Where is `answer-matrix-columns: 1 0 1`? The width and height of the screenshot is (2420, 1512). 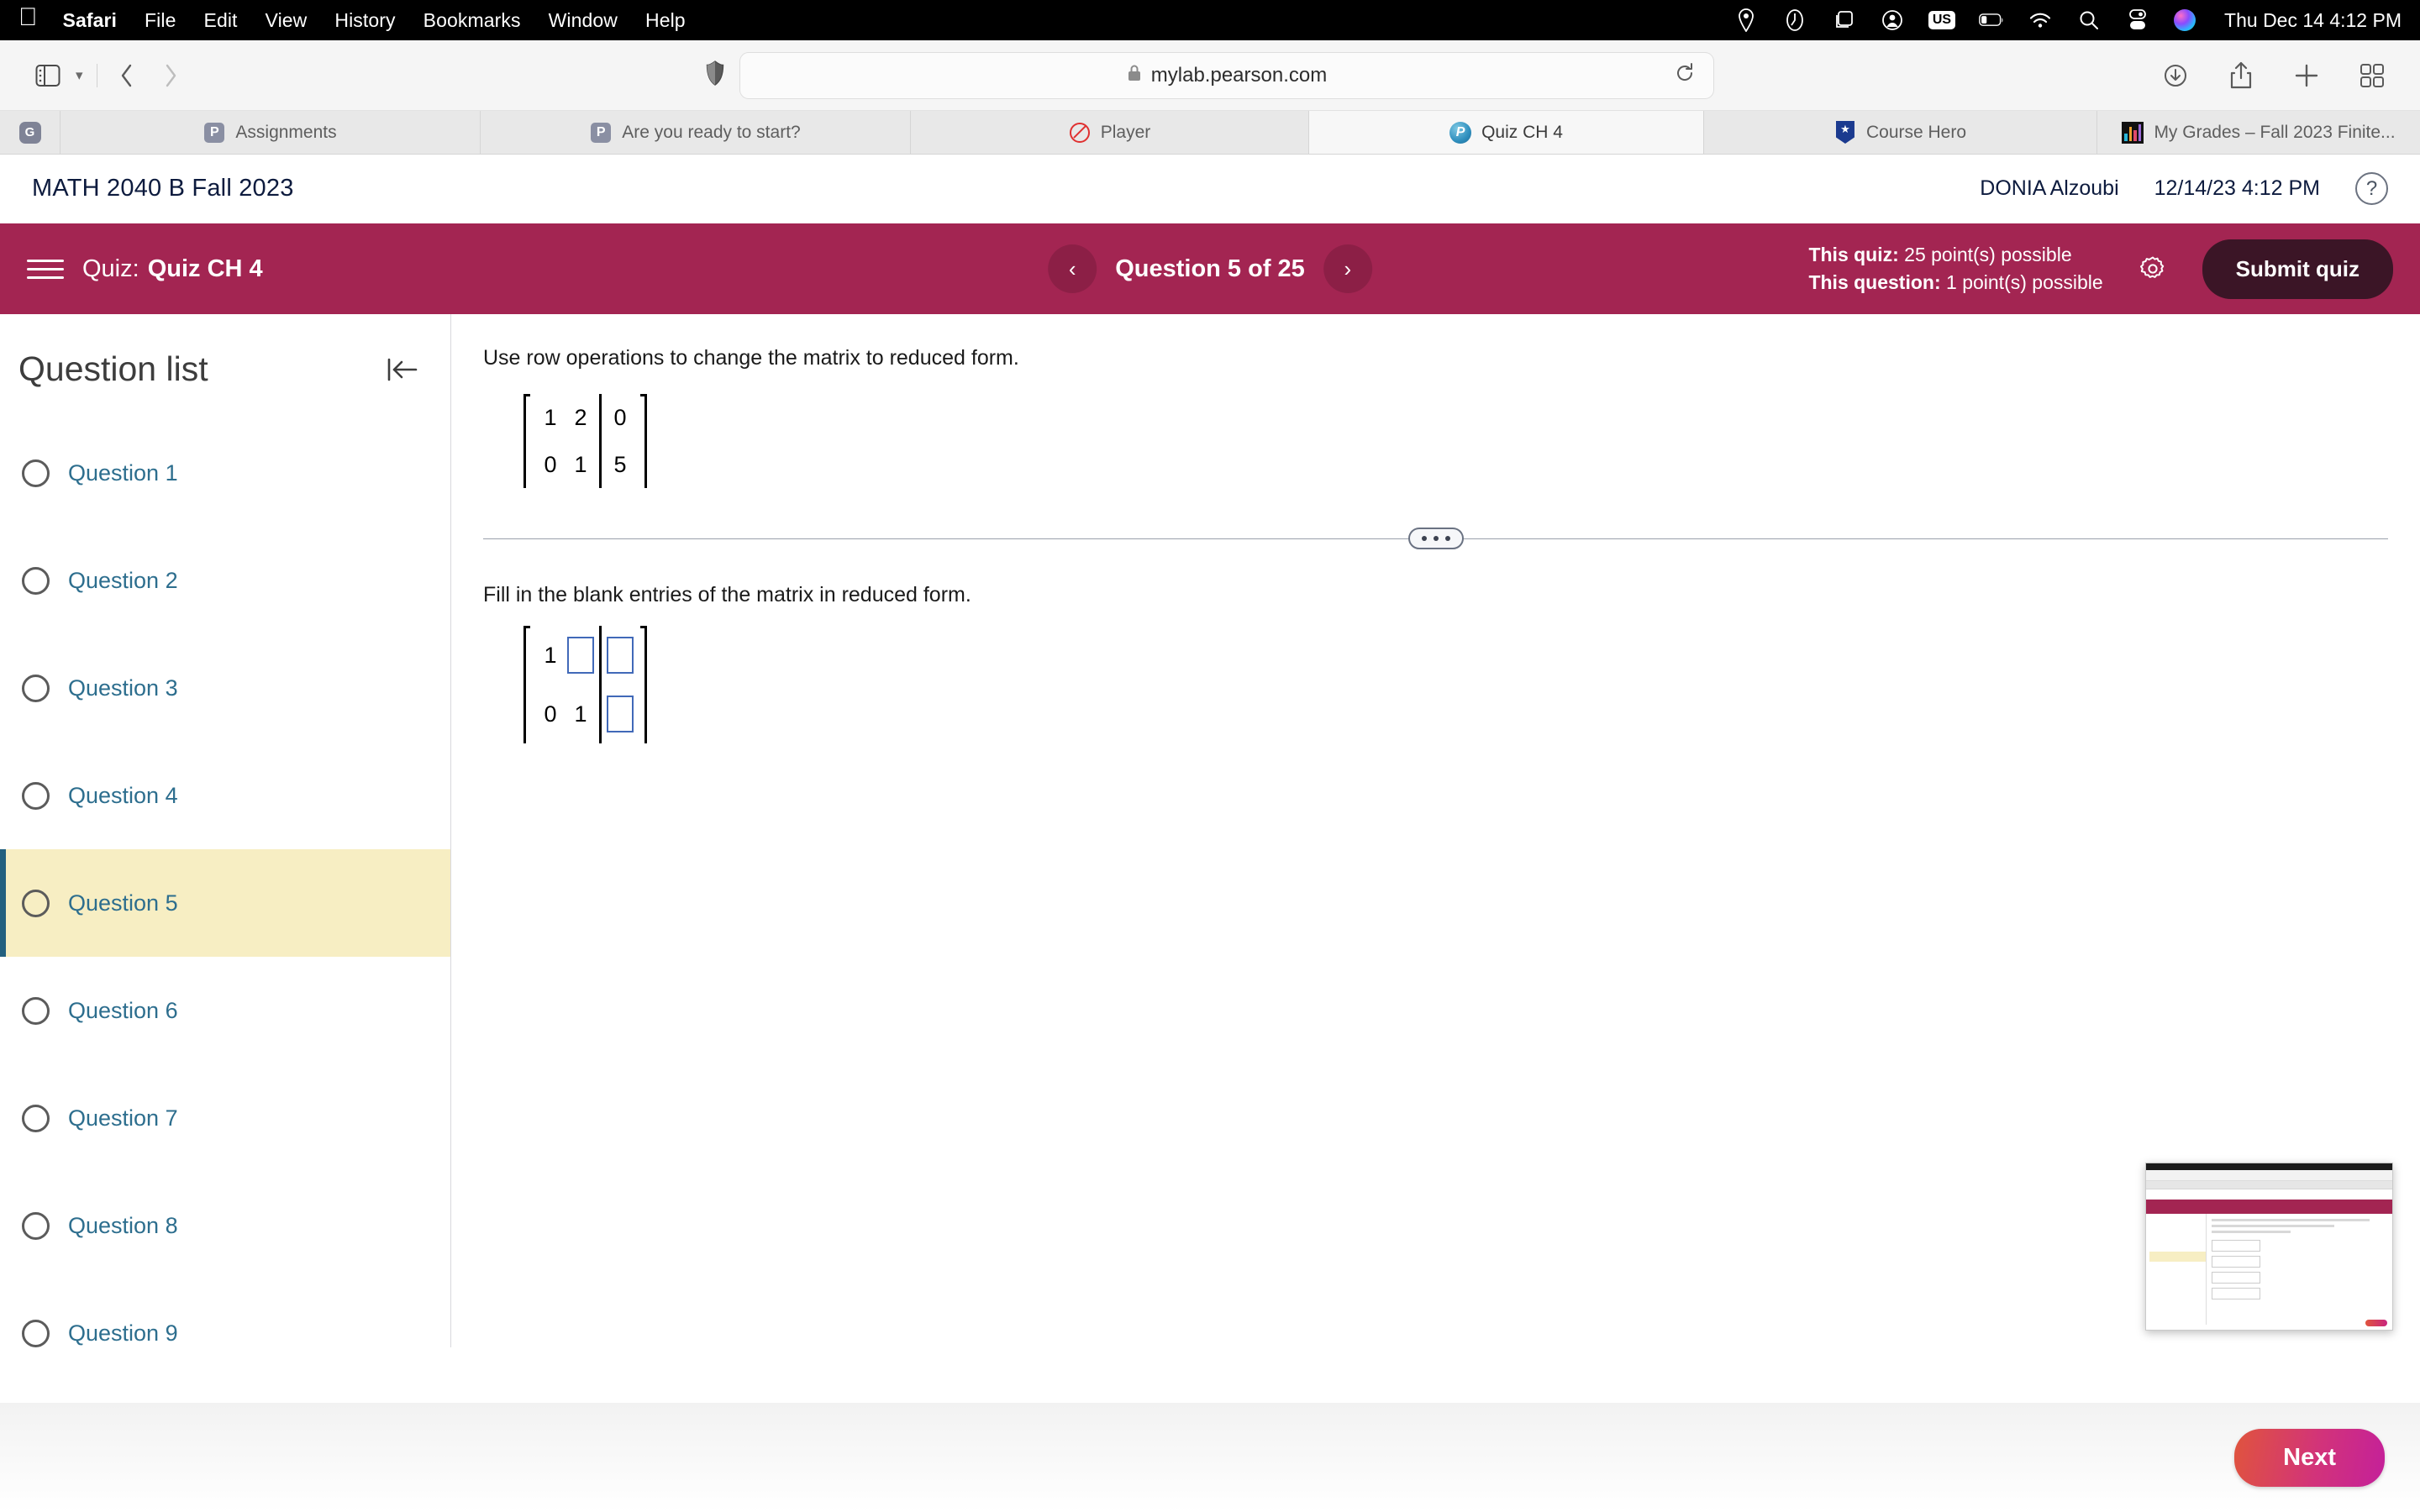 answer-matrix-columns: 1 0 1 is located at coordinates (585, 684).